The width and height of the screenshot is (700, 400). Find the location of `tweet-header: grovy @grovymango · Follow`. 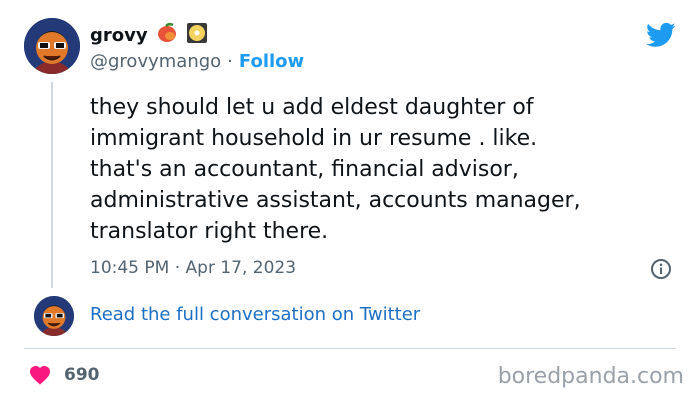

tweet-header: grovy @grovymango · Follow is located at coordinates (197, 47).